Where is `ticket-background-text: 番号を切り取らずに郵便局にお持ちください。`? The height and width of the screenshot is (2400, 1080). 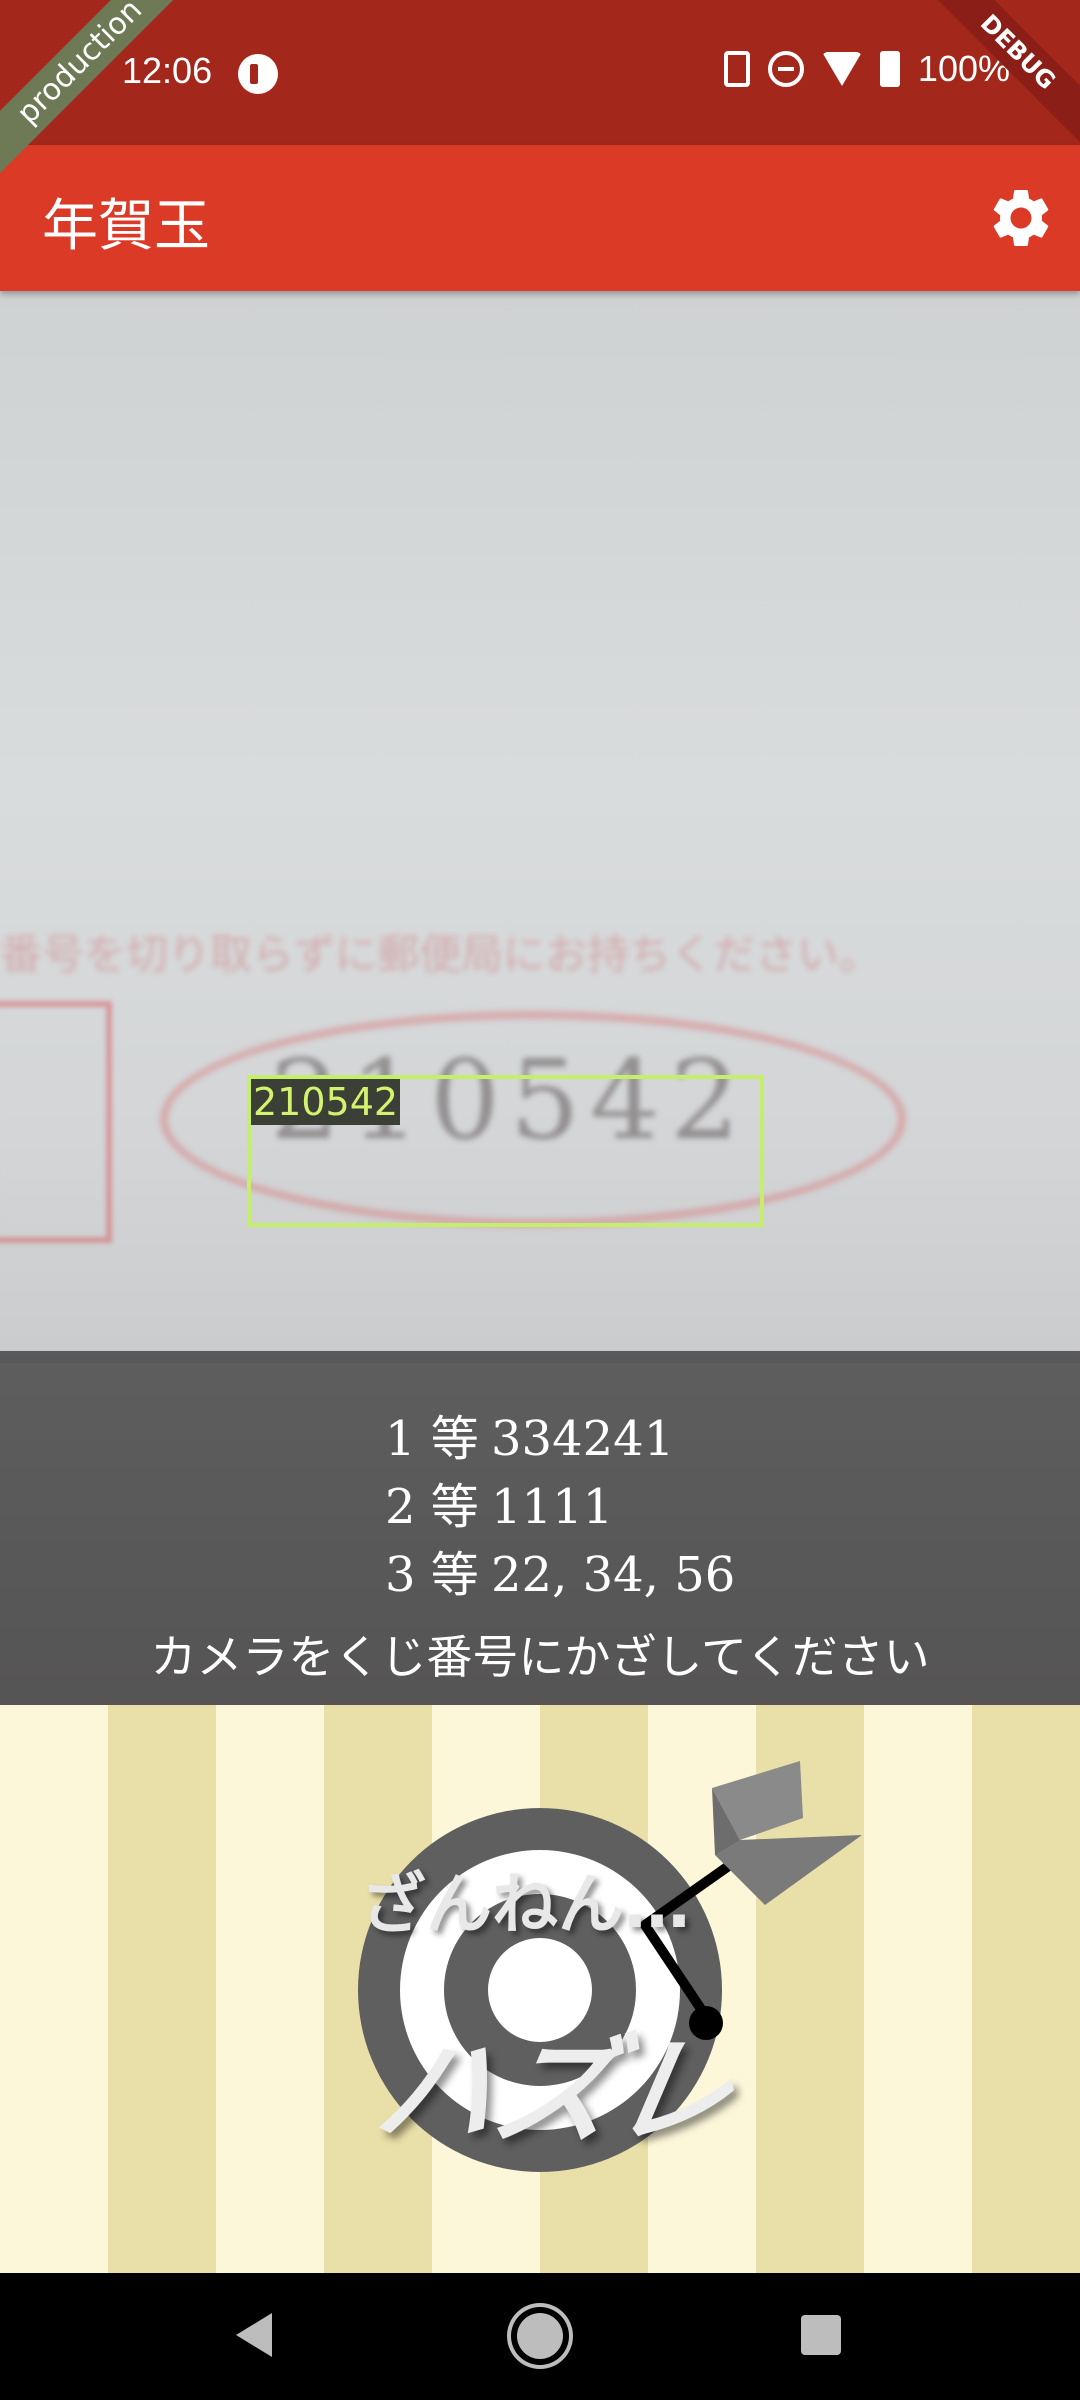 ticket-background-text: 番号を切り取らずに郵便局にお持ちください。 is located at coordinates (441, 954).